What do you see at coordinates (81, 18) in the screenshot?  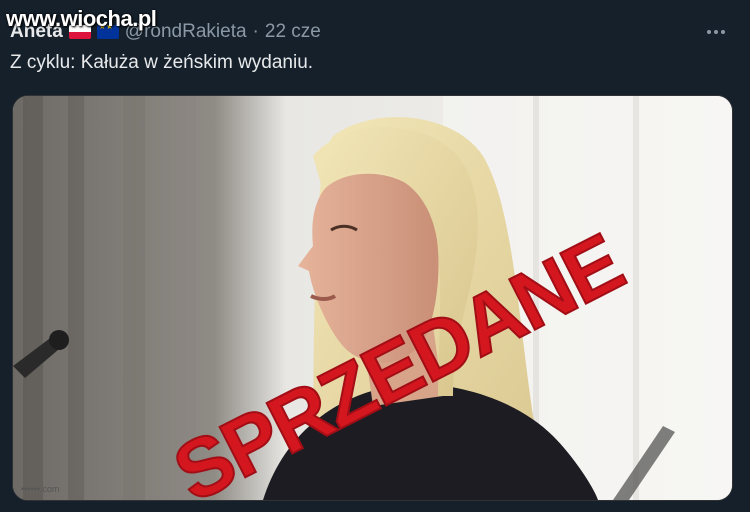 I see `site-watermark: www.wiocha.pl` at bounding box center [81, 18].